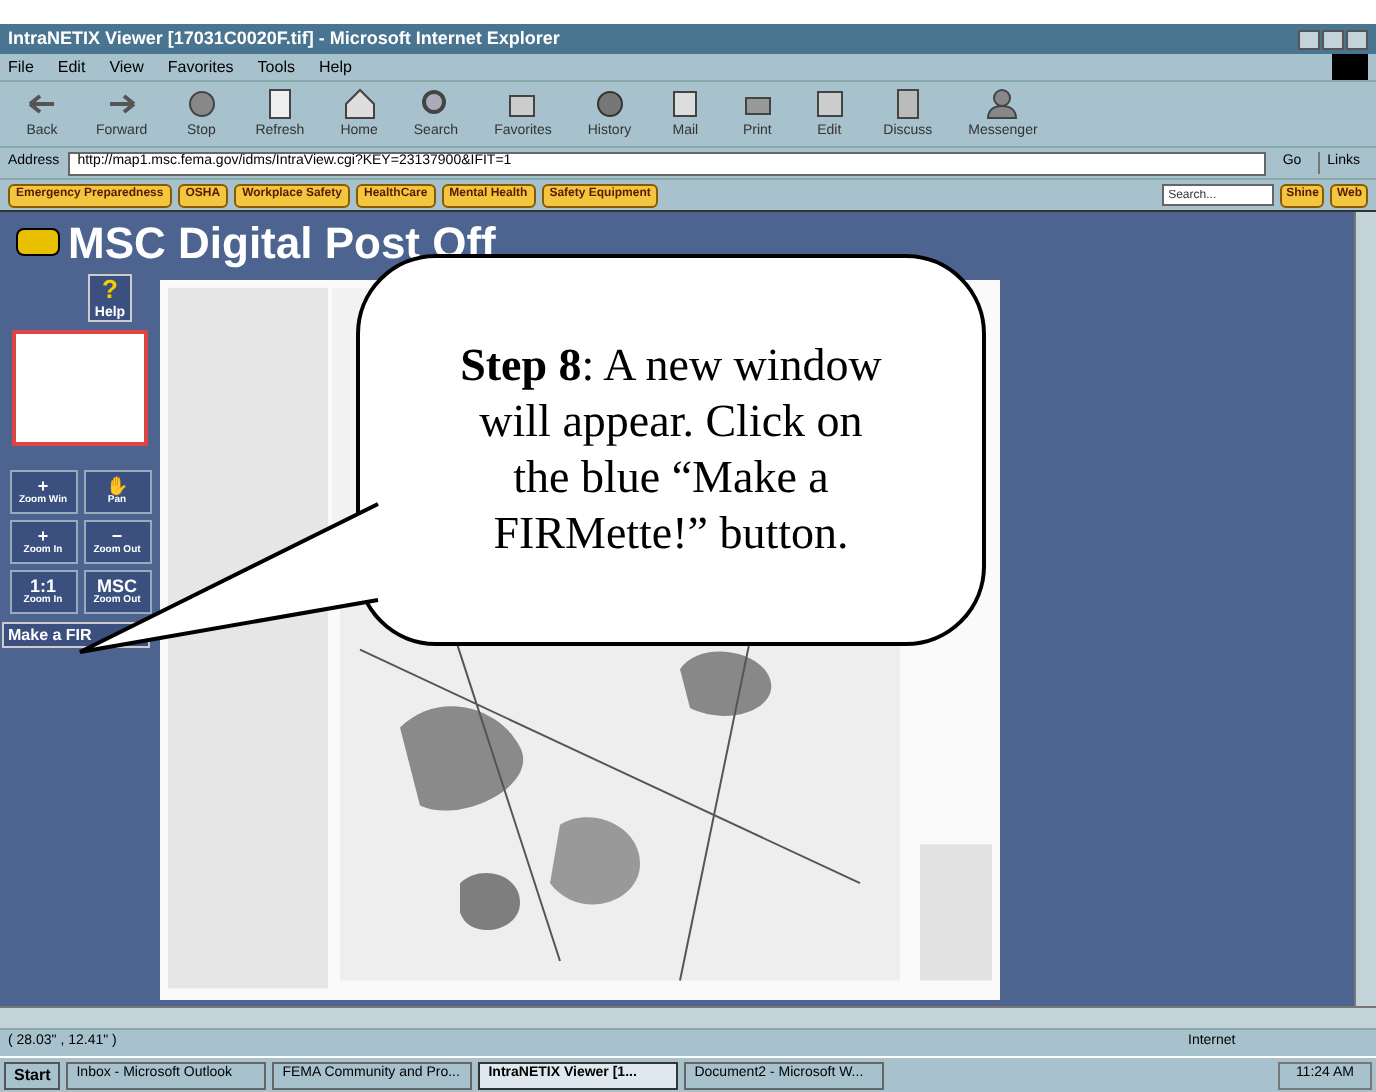 The width and height of the screenshot is (1376, 1092). Describe the element at coordinates (200, 67) in the screenshot. I see `menu-item: Favorites` at that location.